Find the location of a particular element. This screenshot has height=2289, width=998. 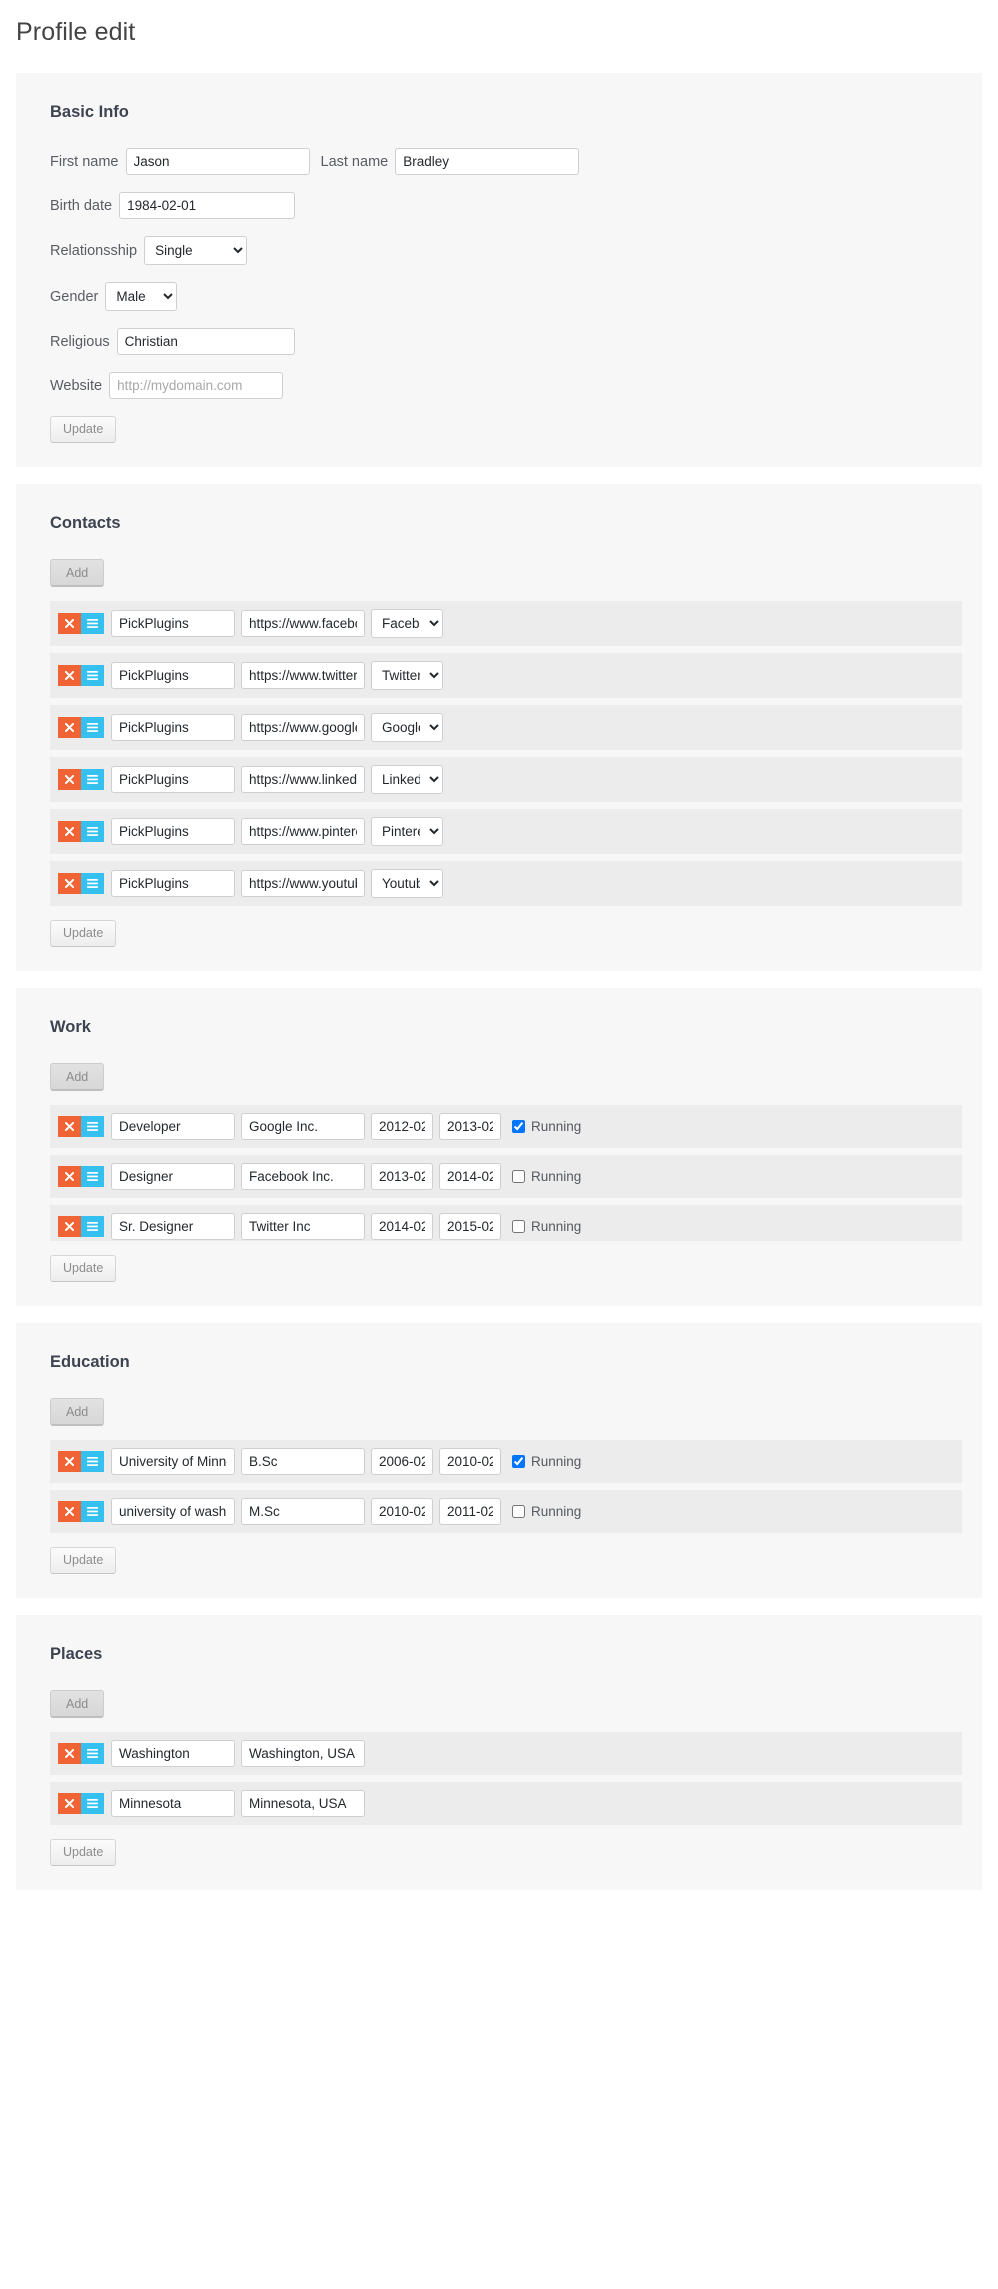

contact-platform-select: Google+ is located at coordinates (407, 727).